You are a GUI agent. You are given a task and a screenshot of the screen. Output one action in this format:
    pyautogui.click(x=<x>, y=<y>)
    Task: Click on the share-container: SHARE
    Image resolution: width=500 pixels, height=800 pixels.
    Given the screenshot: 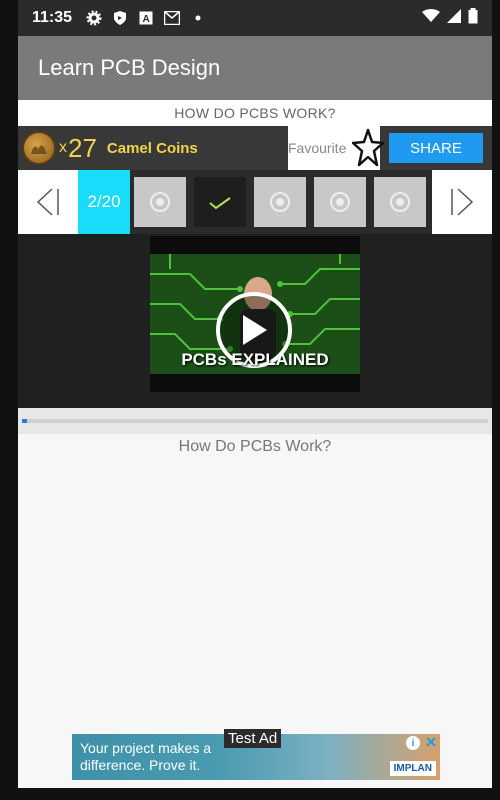 What is the action you would take?
    pyautogui.click(x=436, y=148)
    